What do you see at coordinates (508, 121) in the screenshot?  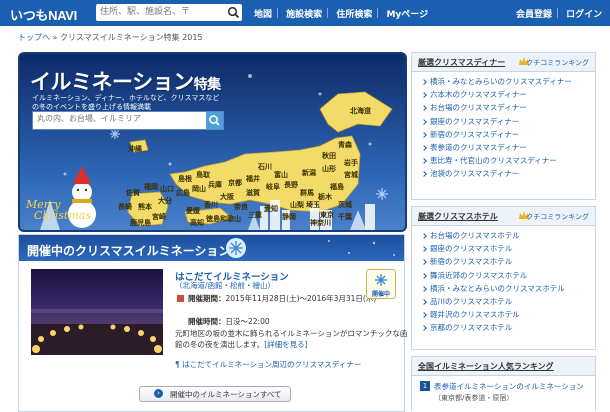 I see `list-item: 銀座のクリスマスディナー` at bounding box center [508, 121].